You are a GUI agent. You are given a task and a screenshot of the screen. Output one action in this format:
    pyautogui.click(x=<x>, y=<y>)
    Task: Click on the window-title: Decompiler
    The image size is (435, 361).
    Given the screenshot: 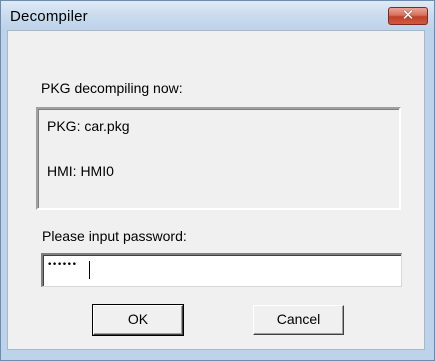 What is the action you would take?
    pyautogui.click(x=49, y=16)
    